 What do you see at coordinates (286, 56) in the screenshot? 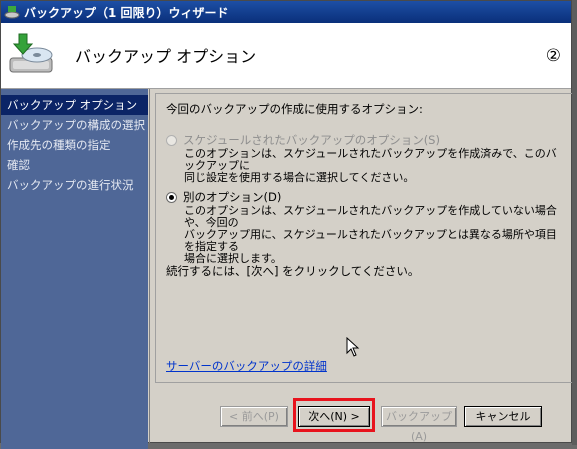
I see `wizard-header: バックアップ オプション ②` at bounding box center [286, 56].